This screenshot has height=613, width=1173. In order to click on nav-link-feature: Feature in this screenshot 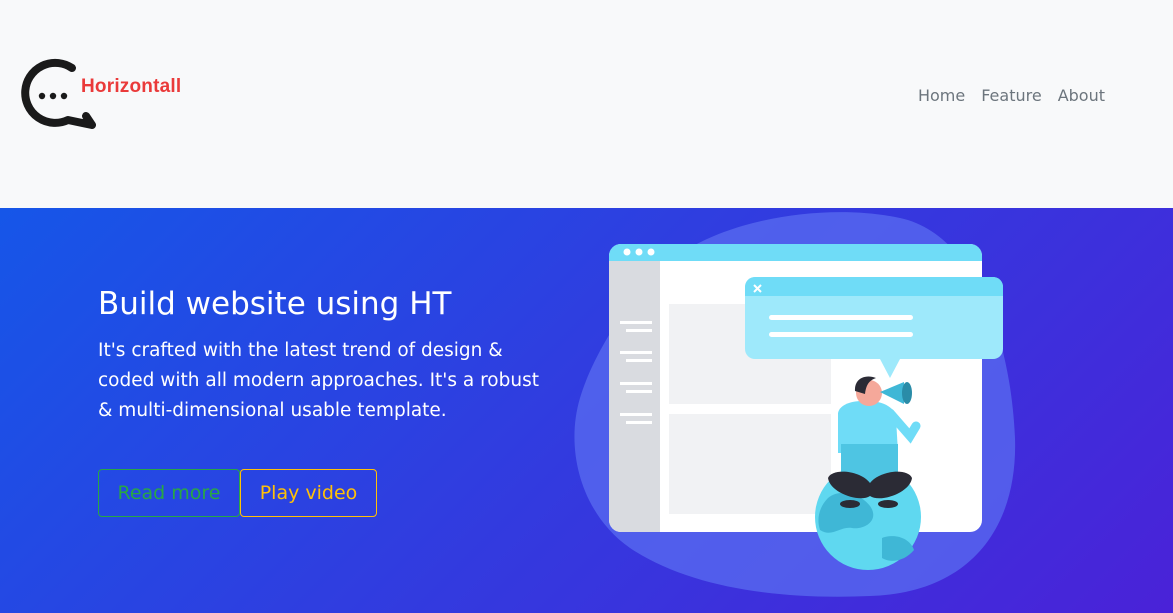, I will do `click(1011, 95)`.